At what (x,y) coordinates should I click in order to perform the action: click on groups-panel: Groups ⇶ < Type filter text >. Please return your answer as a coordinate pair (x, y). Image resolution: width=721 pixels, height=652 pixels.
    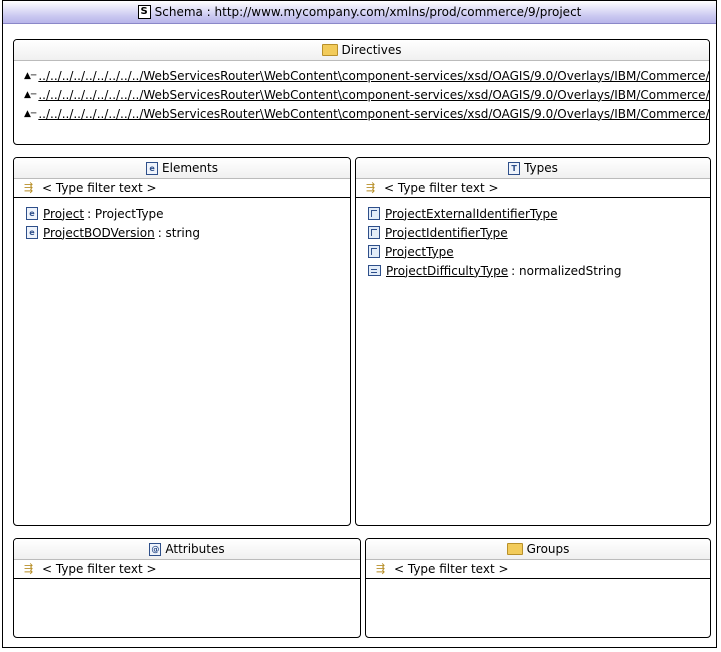
    Looking at the image, I should click on (538, 588).